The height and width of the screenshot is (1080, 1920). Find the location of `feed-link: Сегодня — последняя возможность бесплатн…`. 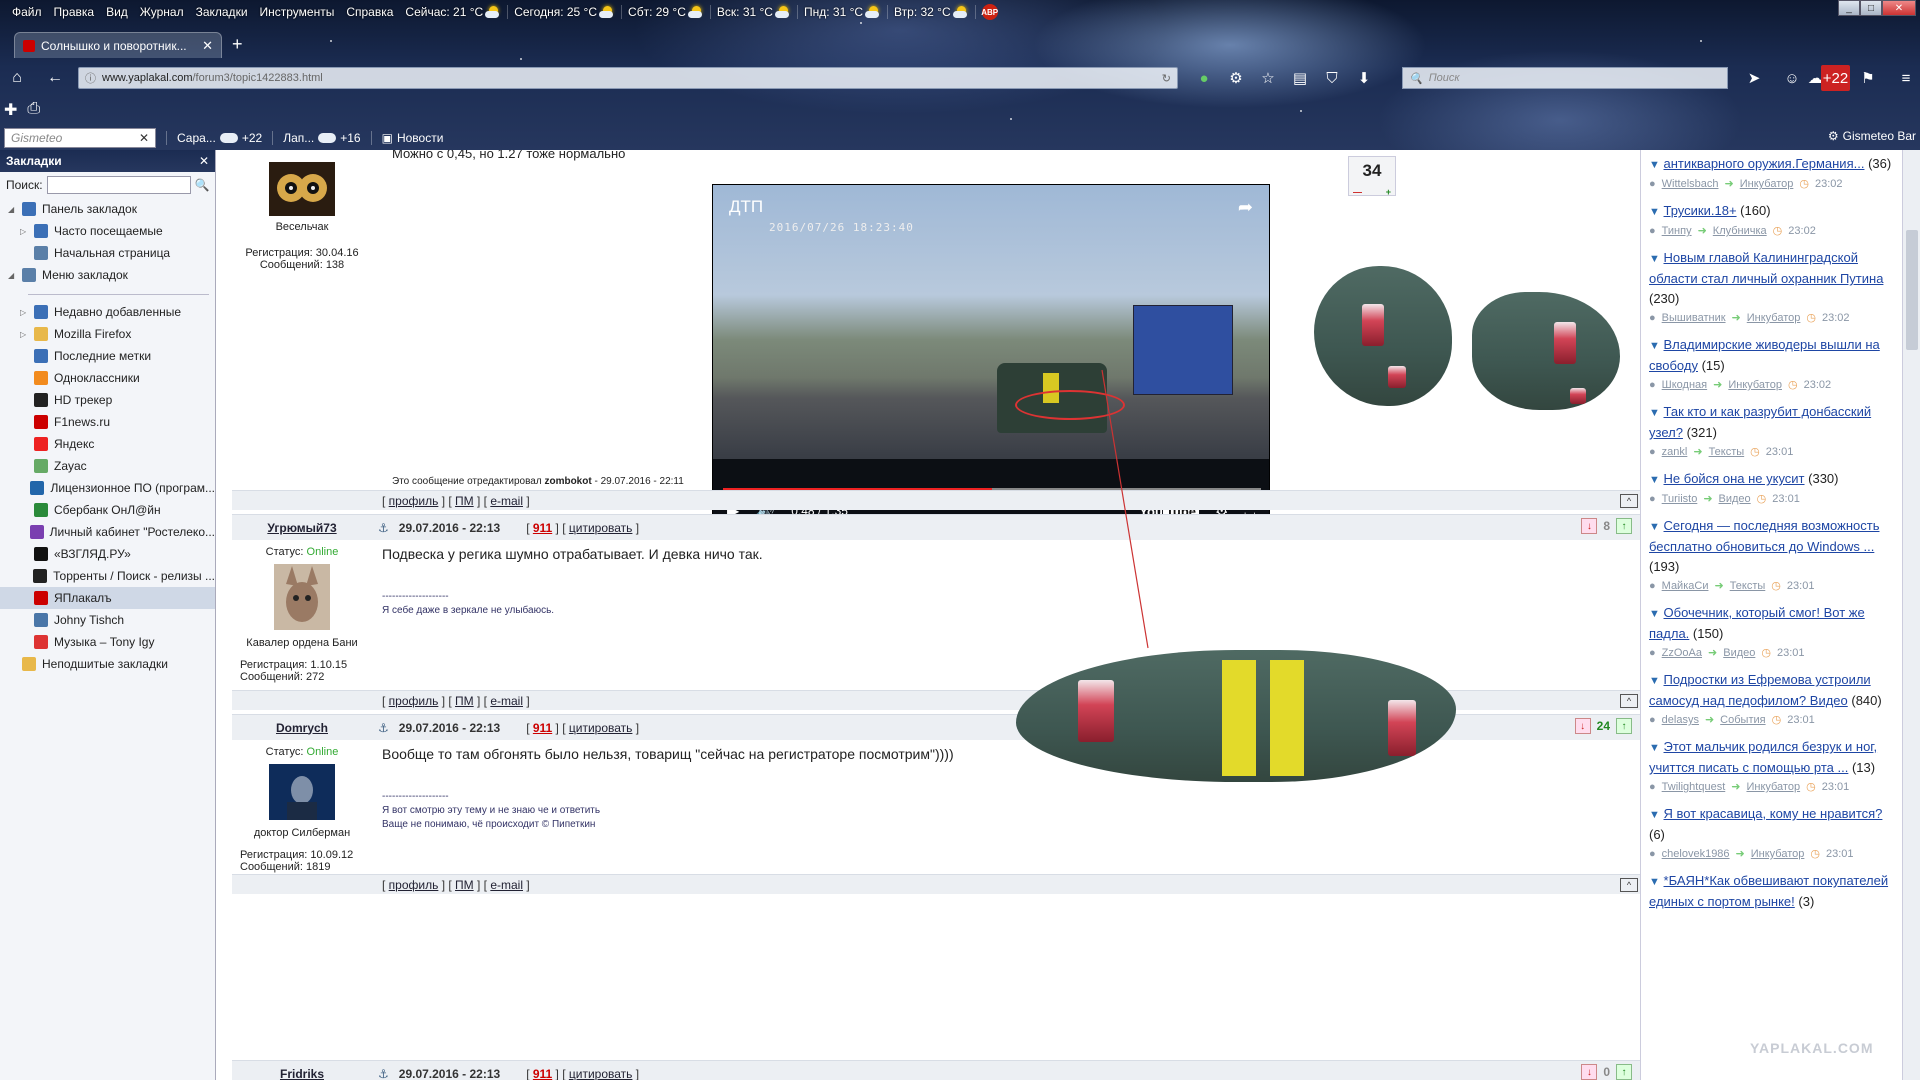

feed-link: Сегодня — последняя возможность бесплатн… is located at coordinates (1764, 536).